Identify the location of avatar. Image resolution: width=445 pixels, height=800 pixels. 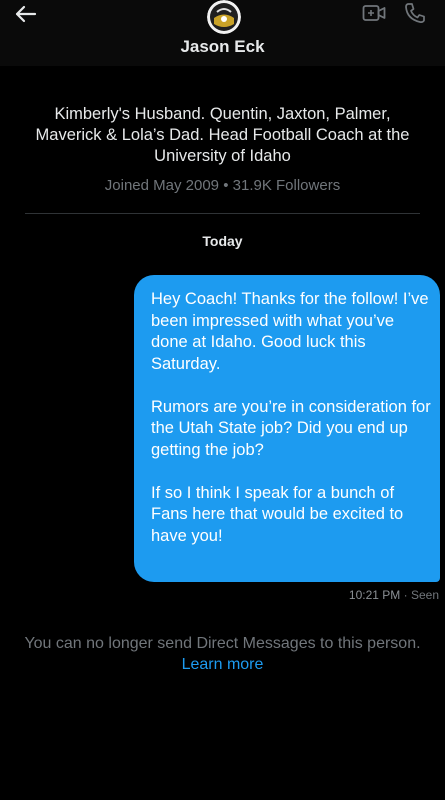
(224, 17).